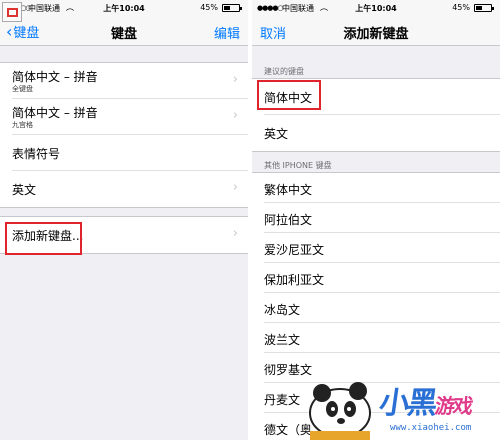 Image resolution: width=500 pixels, height=440 pixels. What do you see at coordinates (288, 220) in the screenshot?
I see `keyboard-label: 阿拉伯文` at bounding box center [288, 220].